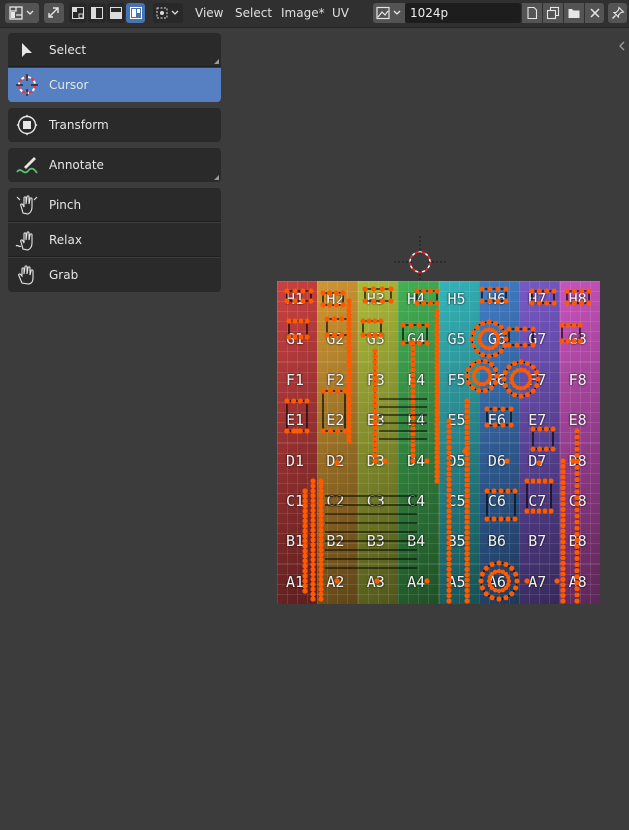 The height and width of the screenshot is (830, 629). What do you see at coordinates (168, 13) in the screenshot?
I see `pivot-point-dropdown` at bounding box center [168, 13].